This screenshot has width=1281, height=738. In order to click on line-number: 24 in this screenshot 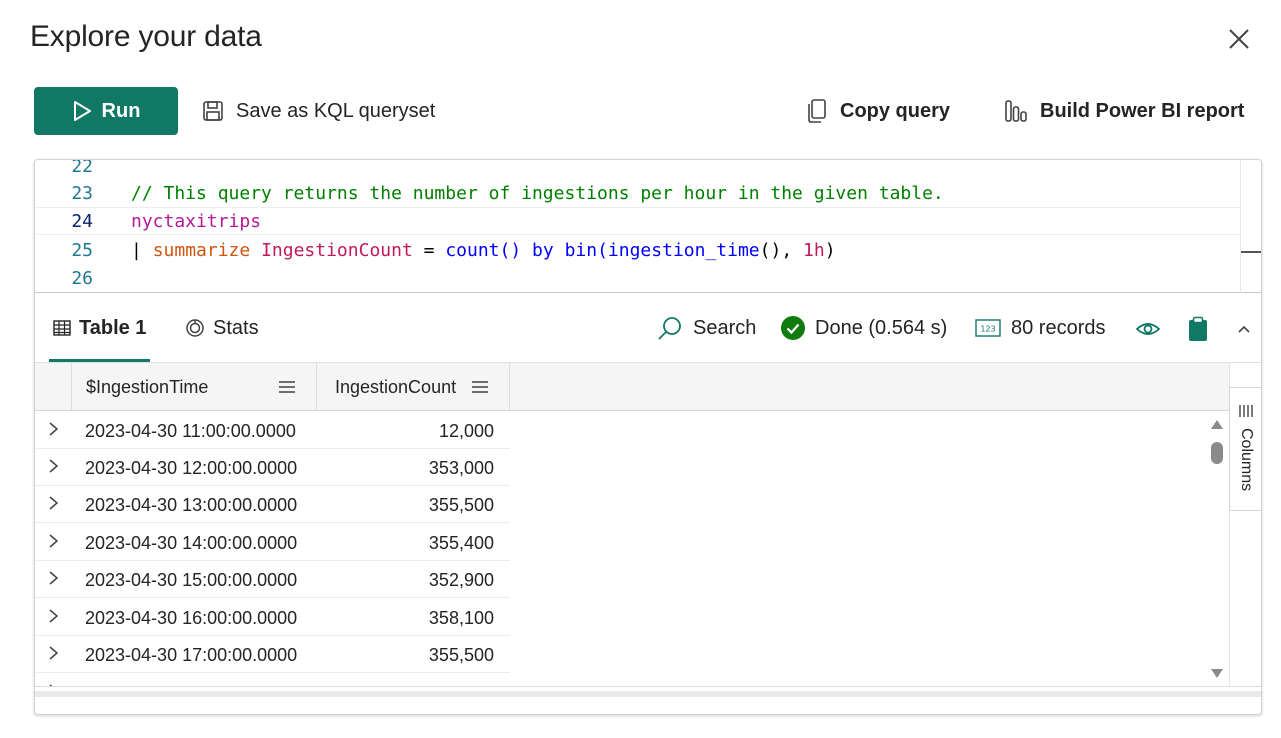, I will do `click(82, 221)`.